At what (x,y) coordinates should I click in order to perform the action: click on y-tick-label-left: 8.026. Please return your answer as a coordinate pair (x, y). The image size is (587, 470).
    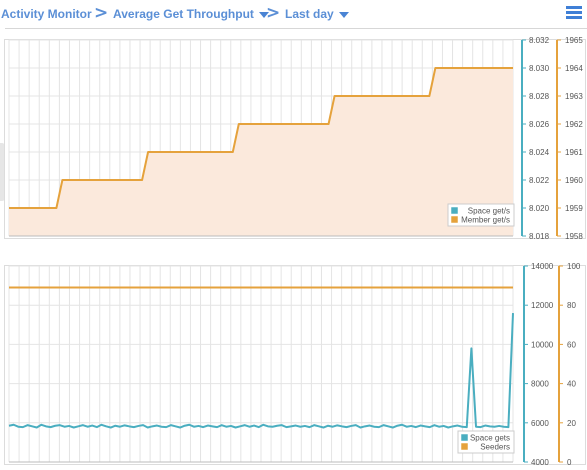
    Looking at the image, I should click on (539, 124).